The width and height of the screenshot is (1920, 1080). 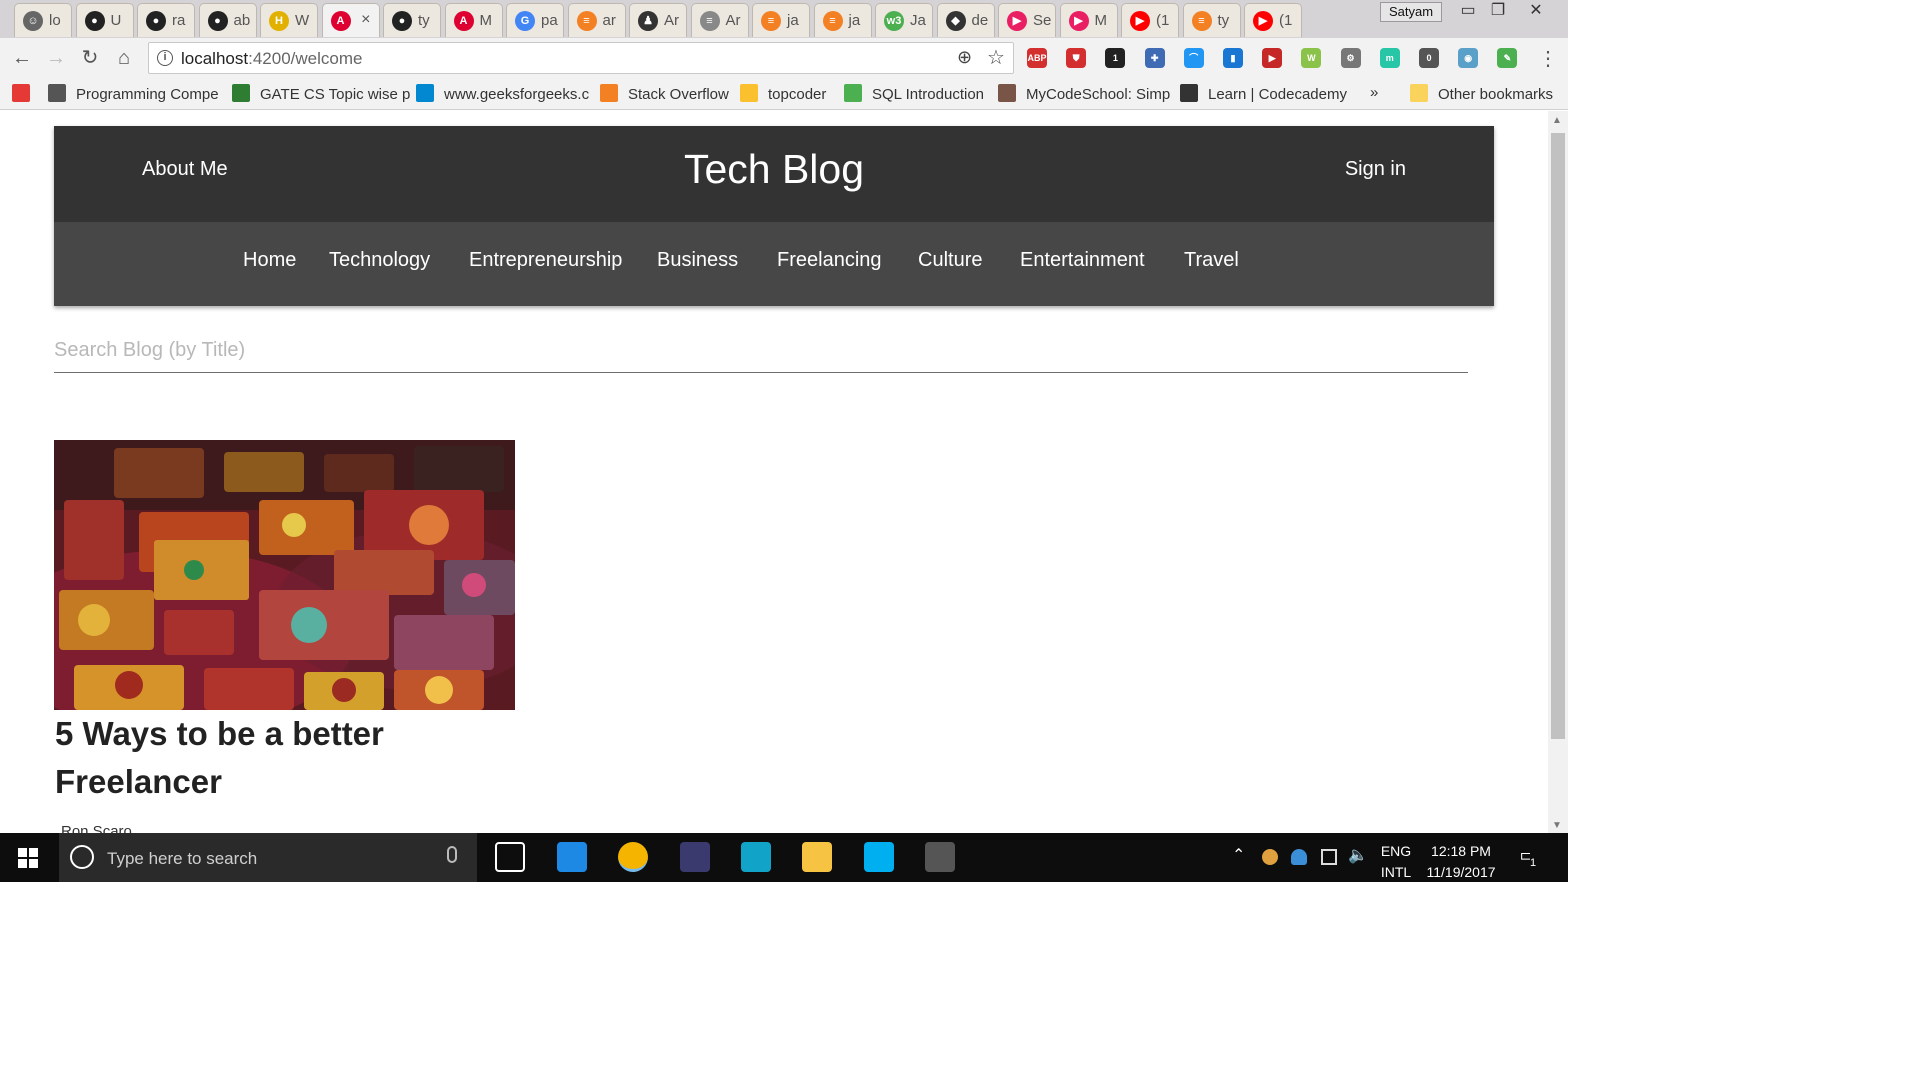 What do you see at coordinates (28, 858) in the screenshot?
I see `windows-start-icon` at bounding box center [28, 858].